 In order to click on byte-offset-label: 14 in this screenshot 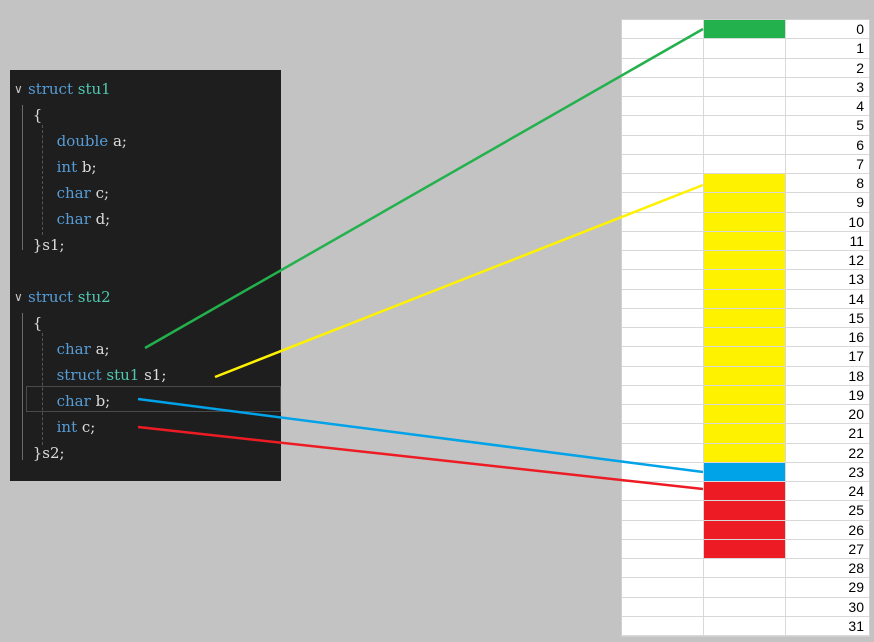, I will do `click(856, 298)`.